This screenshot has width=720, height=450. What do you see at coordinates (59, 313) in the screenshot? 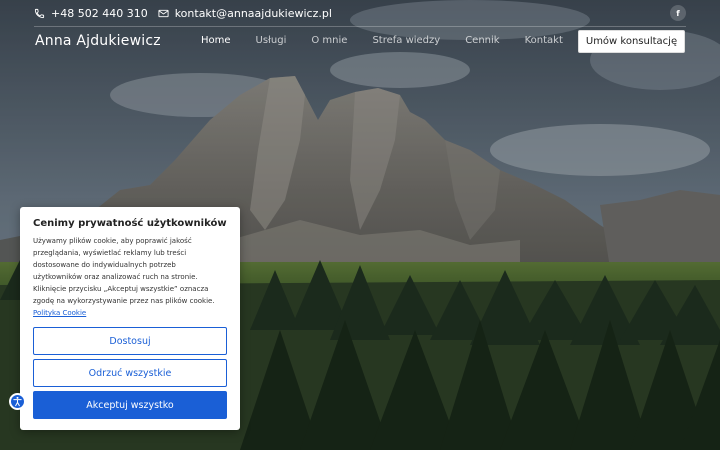
I see `cookie-policy-link: Polityka Cookie` at bounding box center [59, 313].